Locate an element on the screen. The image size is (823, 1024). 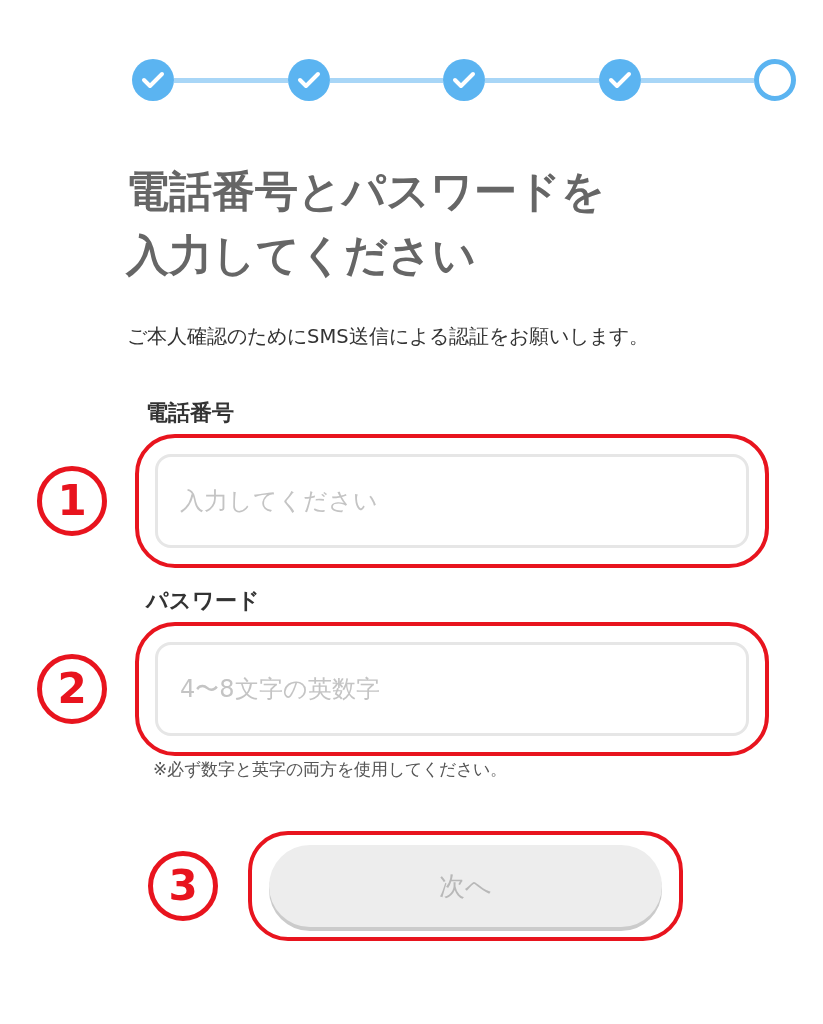
annotation-number: 1 is located at coordinates (72, 501).